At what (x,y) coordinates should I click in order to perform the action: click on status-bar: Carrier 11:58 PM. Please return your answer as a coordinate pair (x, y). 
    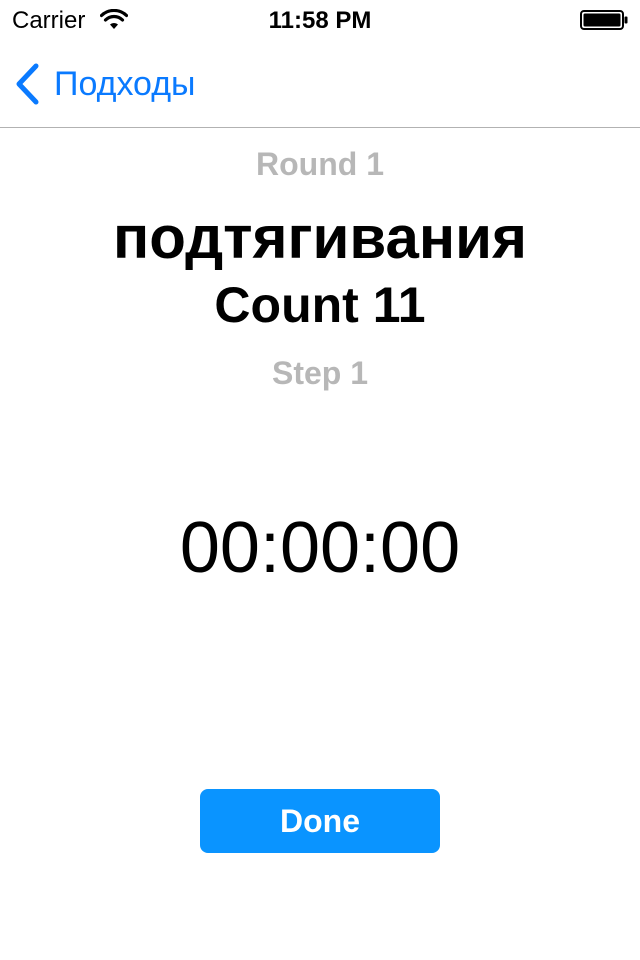
    Looking at the image, I should click on (320, 20).